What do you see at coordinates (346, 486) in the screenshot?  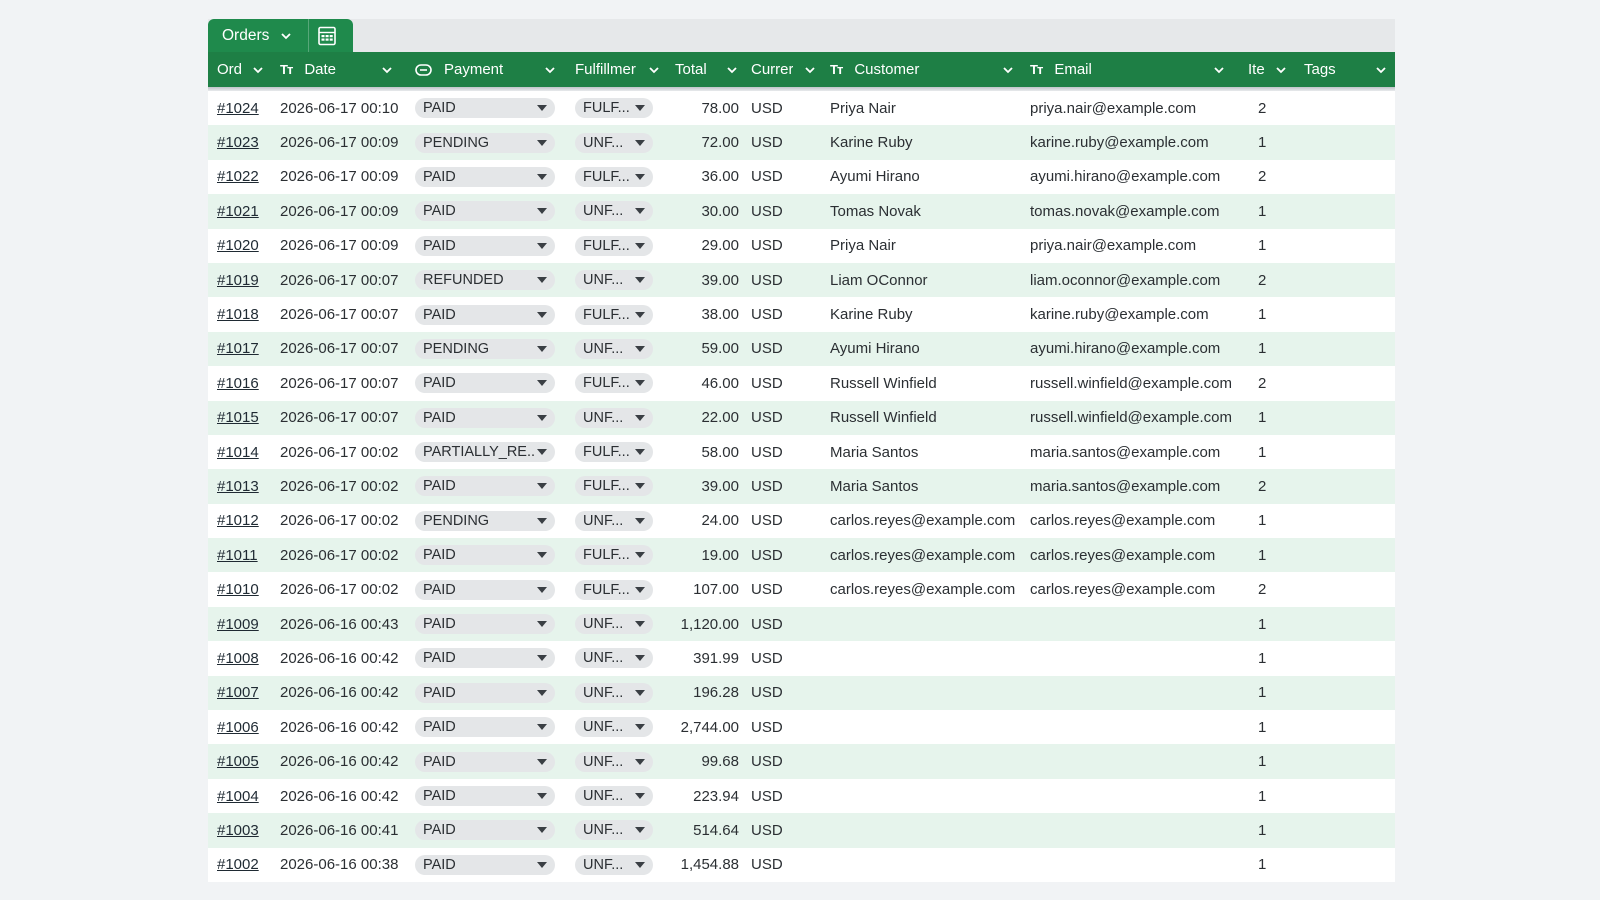 I see `date-cell: 2026-06-17 00:02` at bounding box center [346, 486].